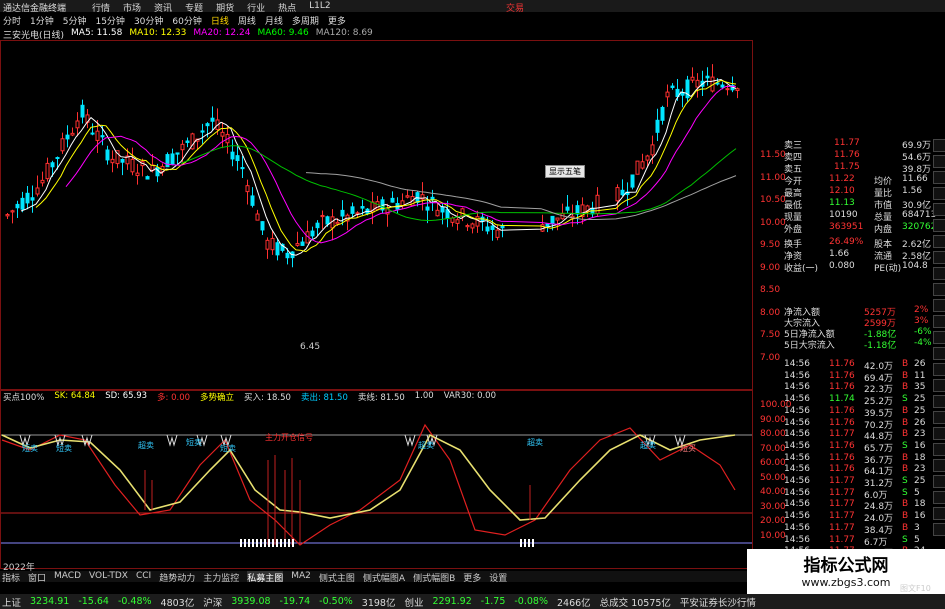 This screenshot has width=945, height=609. Describe the element at coordinates (413, 602) in the screenshot. I see `index-name: 创业` at that location.